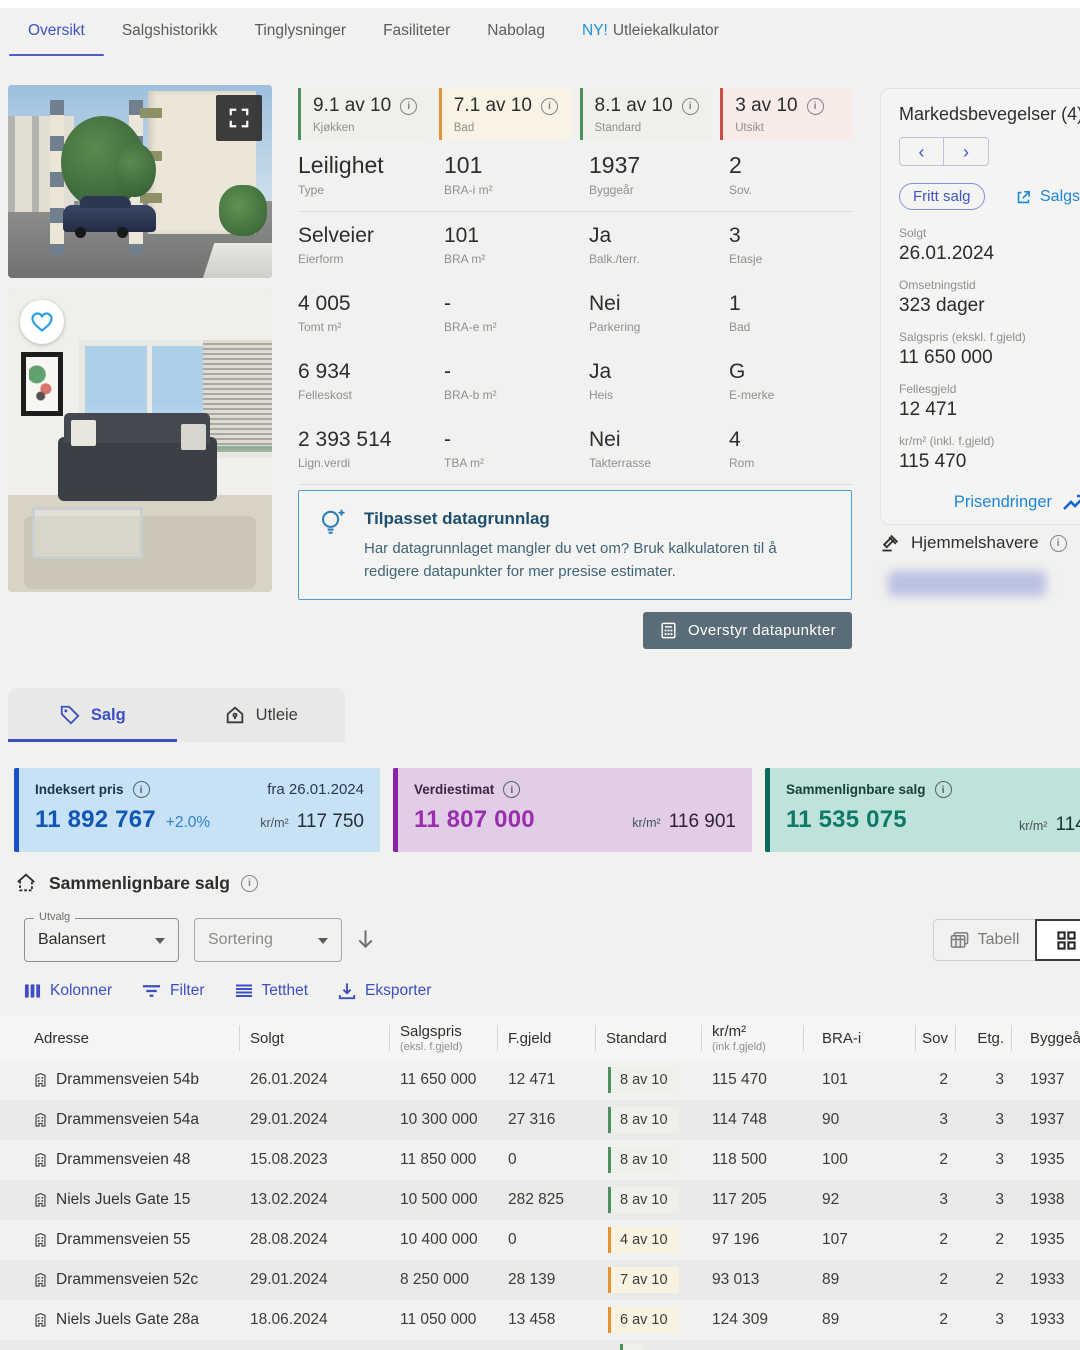 This screenshot has height=1350, width=1080. I want to click on column-header: Salgspris (eksl. f.gjeld), so click(444, 1038).